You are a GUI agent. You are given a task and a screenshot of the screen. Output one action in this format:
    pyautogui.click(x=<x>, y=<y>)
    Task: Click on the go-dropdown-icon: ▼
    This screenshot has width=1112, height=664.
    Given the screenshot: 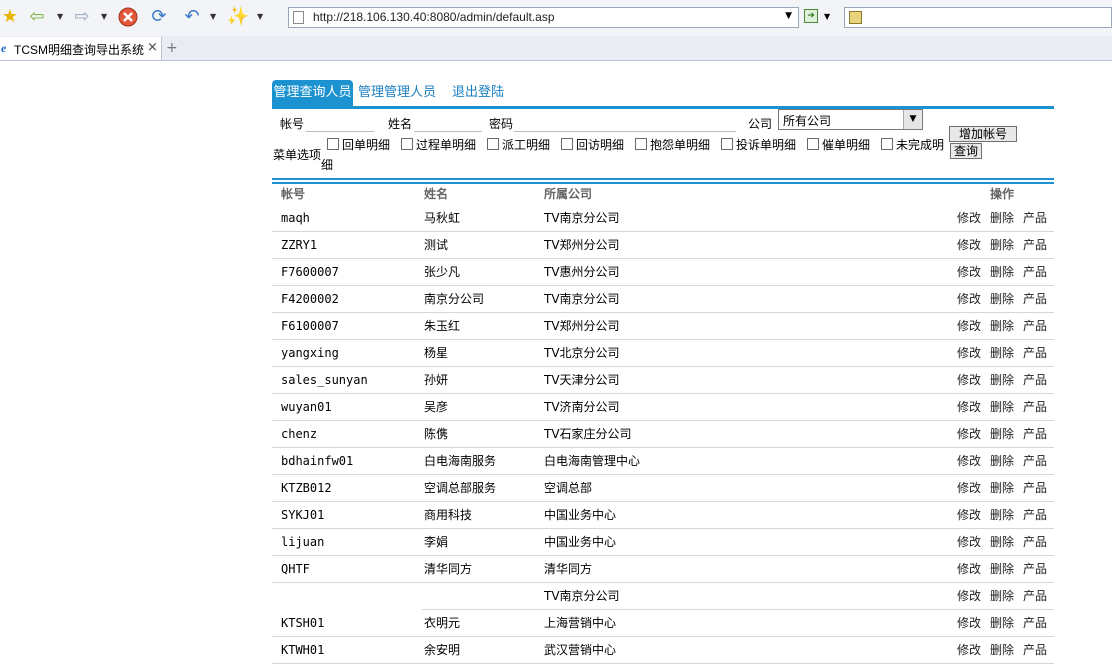 What is the action you would take?
    pyautogui.click(x=827, y=16)
    